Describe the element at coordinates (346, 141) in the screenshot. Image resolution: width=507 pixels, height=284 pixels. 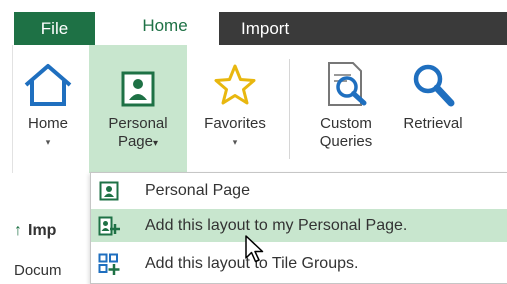
I see `custom-line2: Queries` at that location.